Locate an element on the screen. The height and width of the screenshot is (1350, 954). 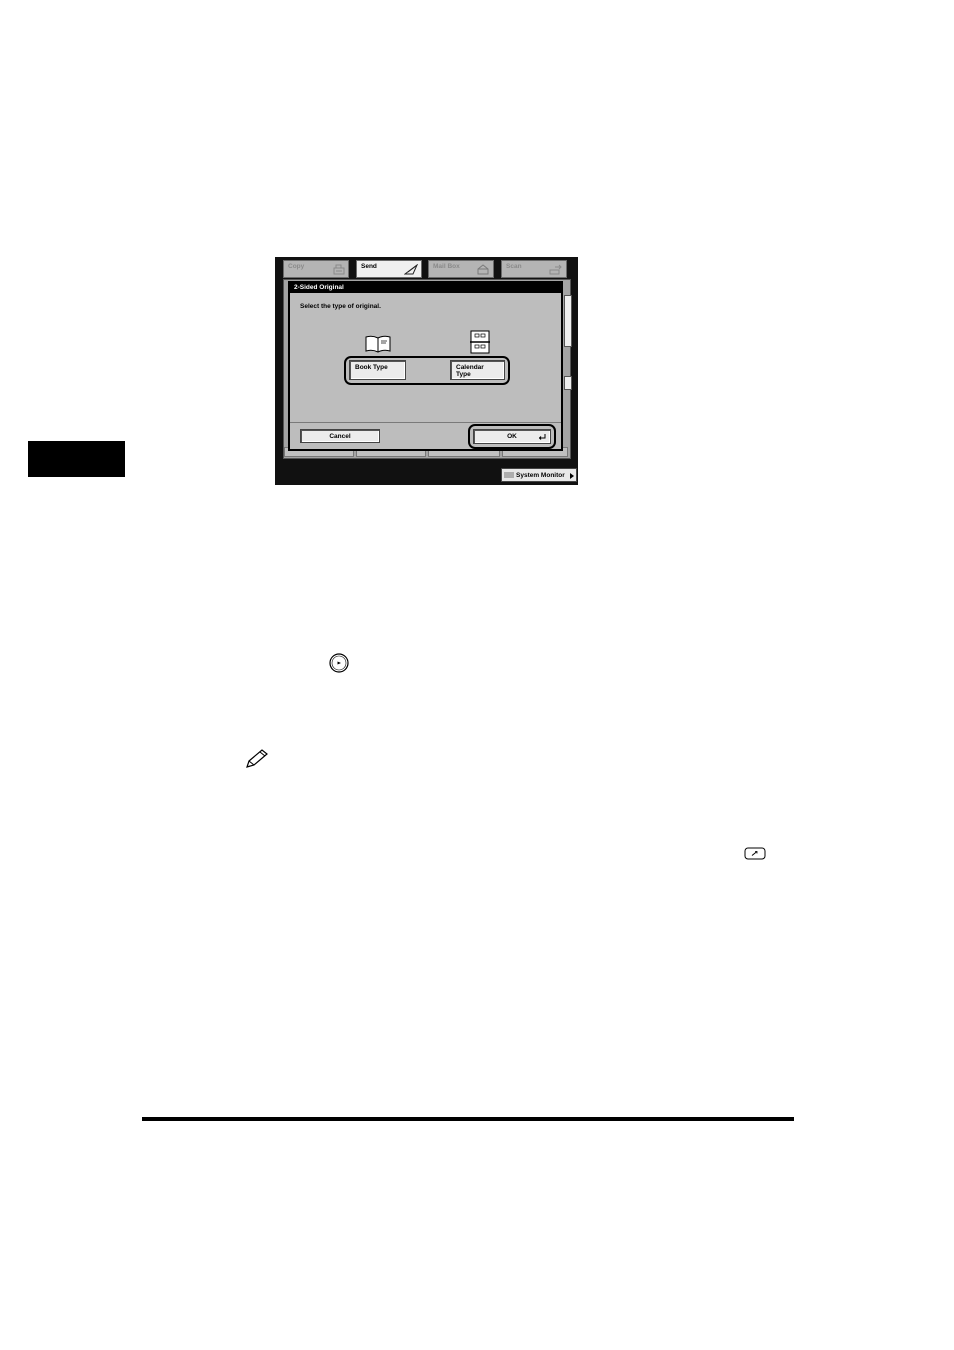
dialog-title: 2-Sided Original is located at coordinates (319, 287).